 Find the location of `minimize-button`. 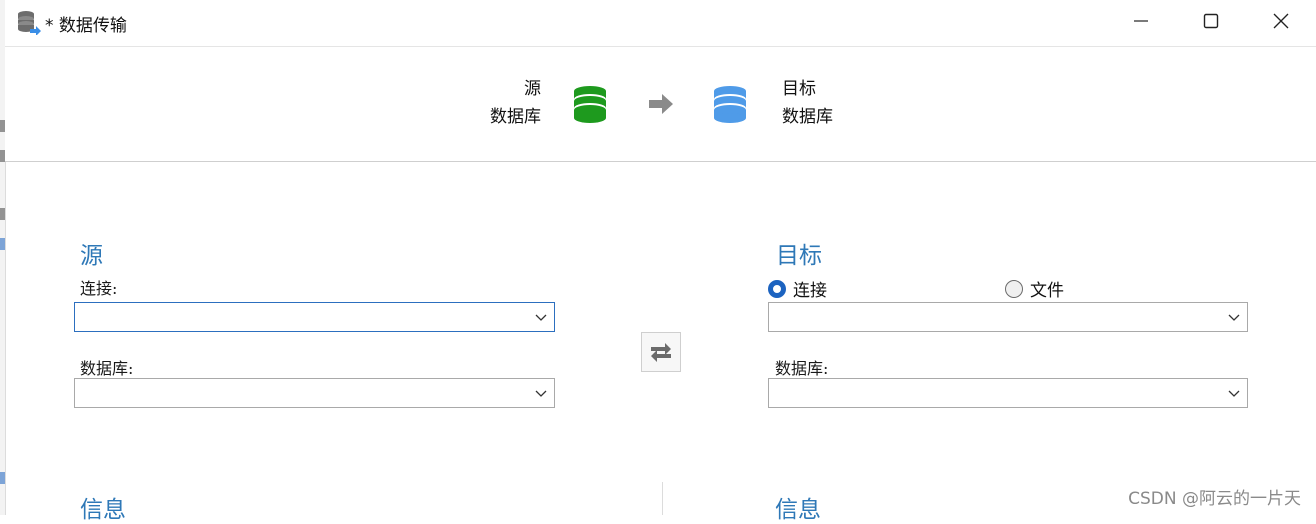

minimize-button is located at coordinates (1141, 21).